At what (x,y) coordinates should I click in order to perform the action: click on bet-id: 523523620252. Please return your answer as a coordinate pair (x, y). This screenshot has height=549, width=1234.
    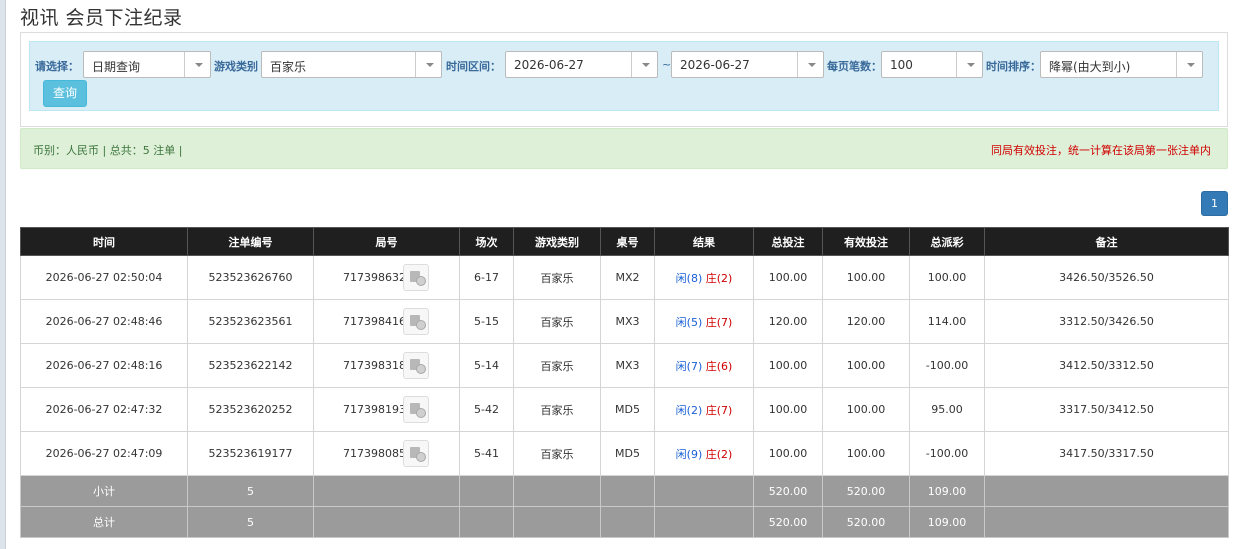
    Looking at the image, I should click on (250, 409).